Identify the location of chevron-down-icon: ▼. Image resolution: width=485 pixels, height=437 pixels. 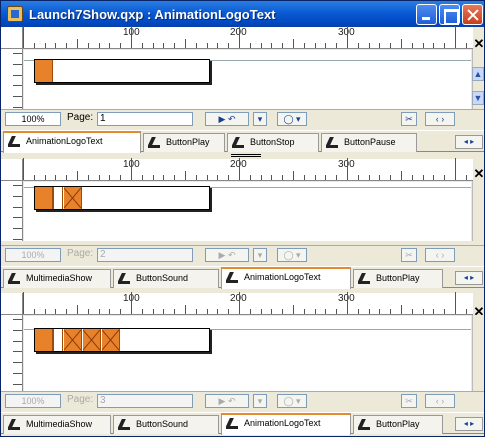
(478, 98).